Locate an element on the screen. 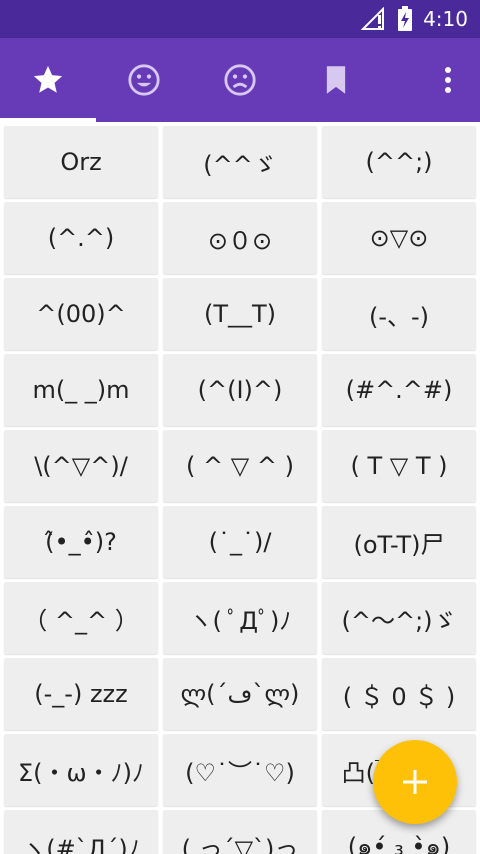 The height and width of the screenshot is (854, 480). tab-sad is located at coordinates (240, 80).